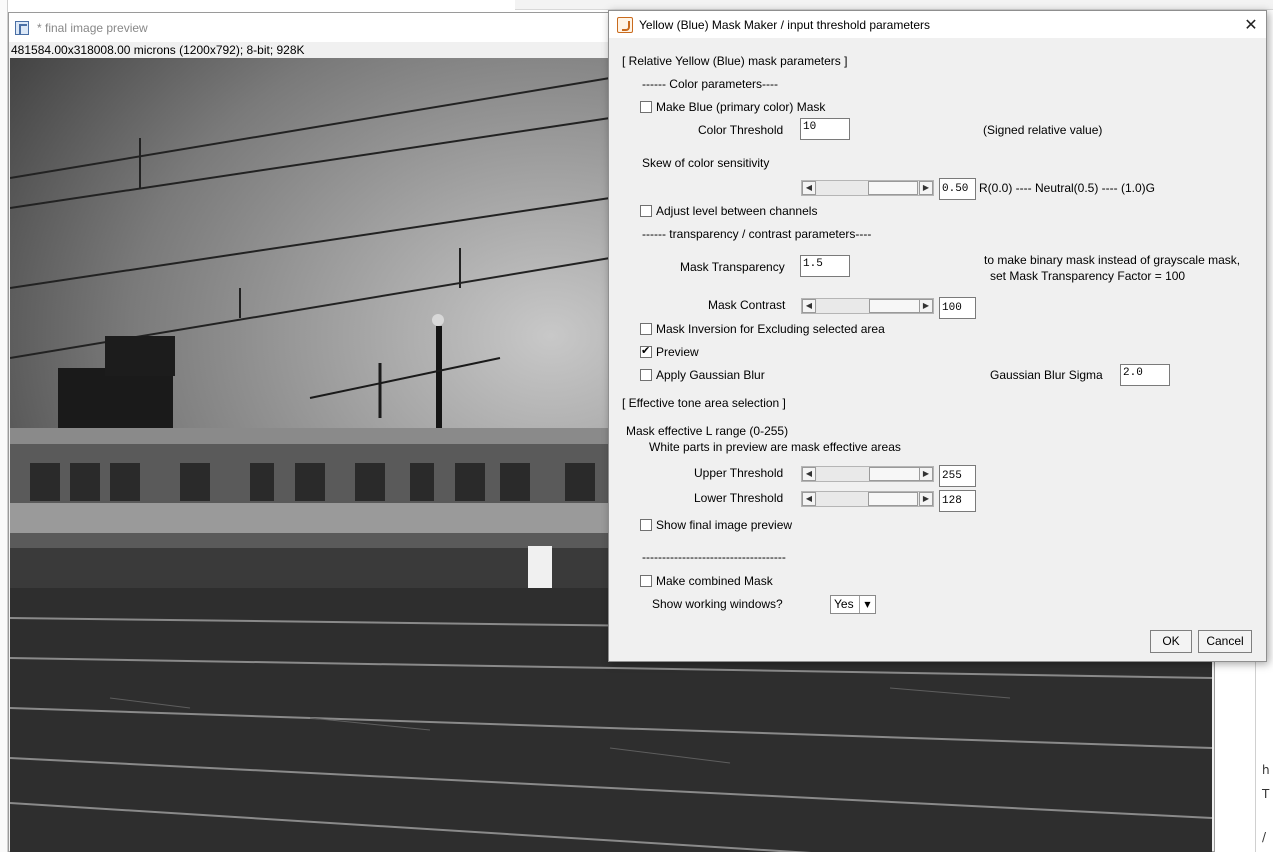 The width and height of the screenshot is (1273, 852). I want to click on skew-slider: ◀ ▶, so click(867, 188).